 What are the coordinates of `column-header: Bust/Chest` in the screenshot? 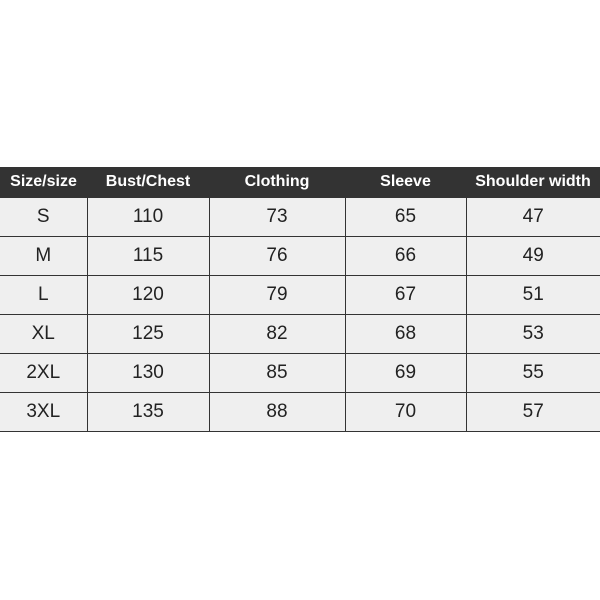 It's located at (148, 182).